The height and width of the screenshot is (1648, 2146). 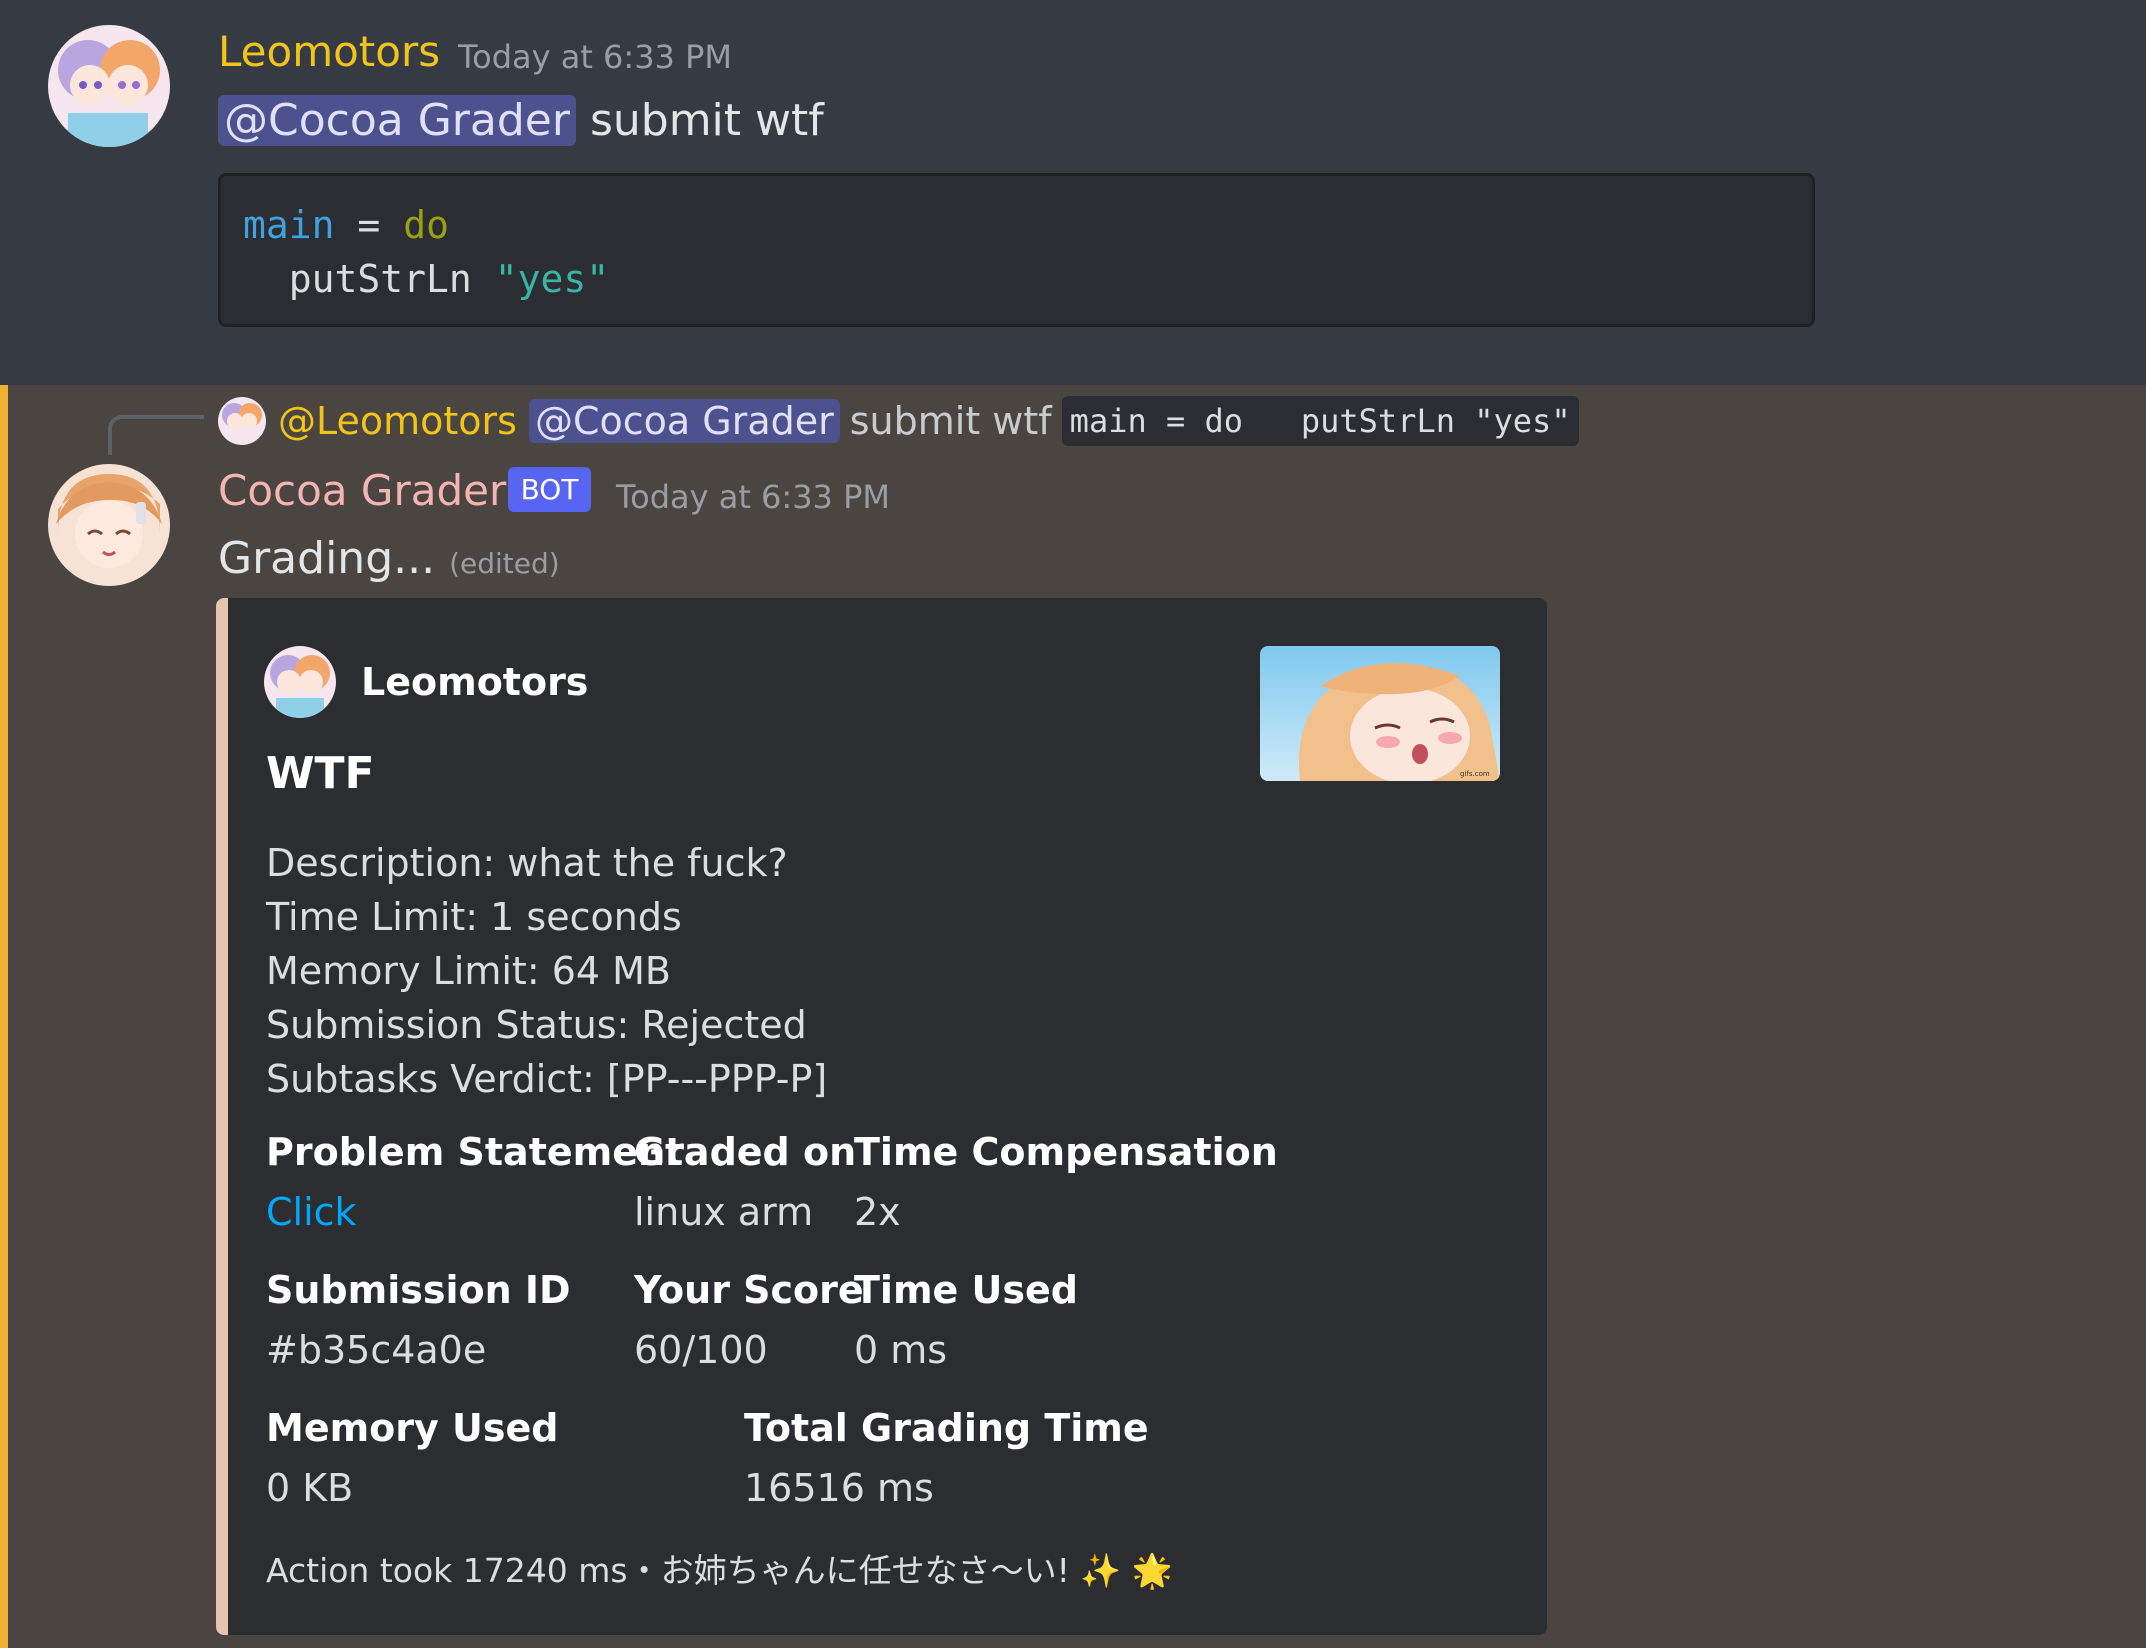 I want to click on reply-connector, so click(x=156, y=435).